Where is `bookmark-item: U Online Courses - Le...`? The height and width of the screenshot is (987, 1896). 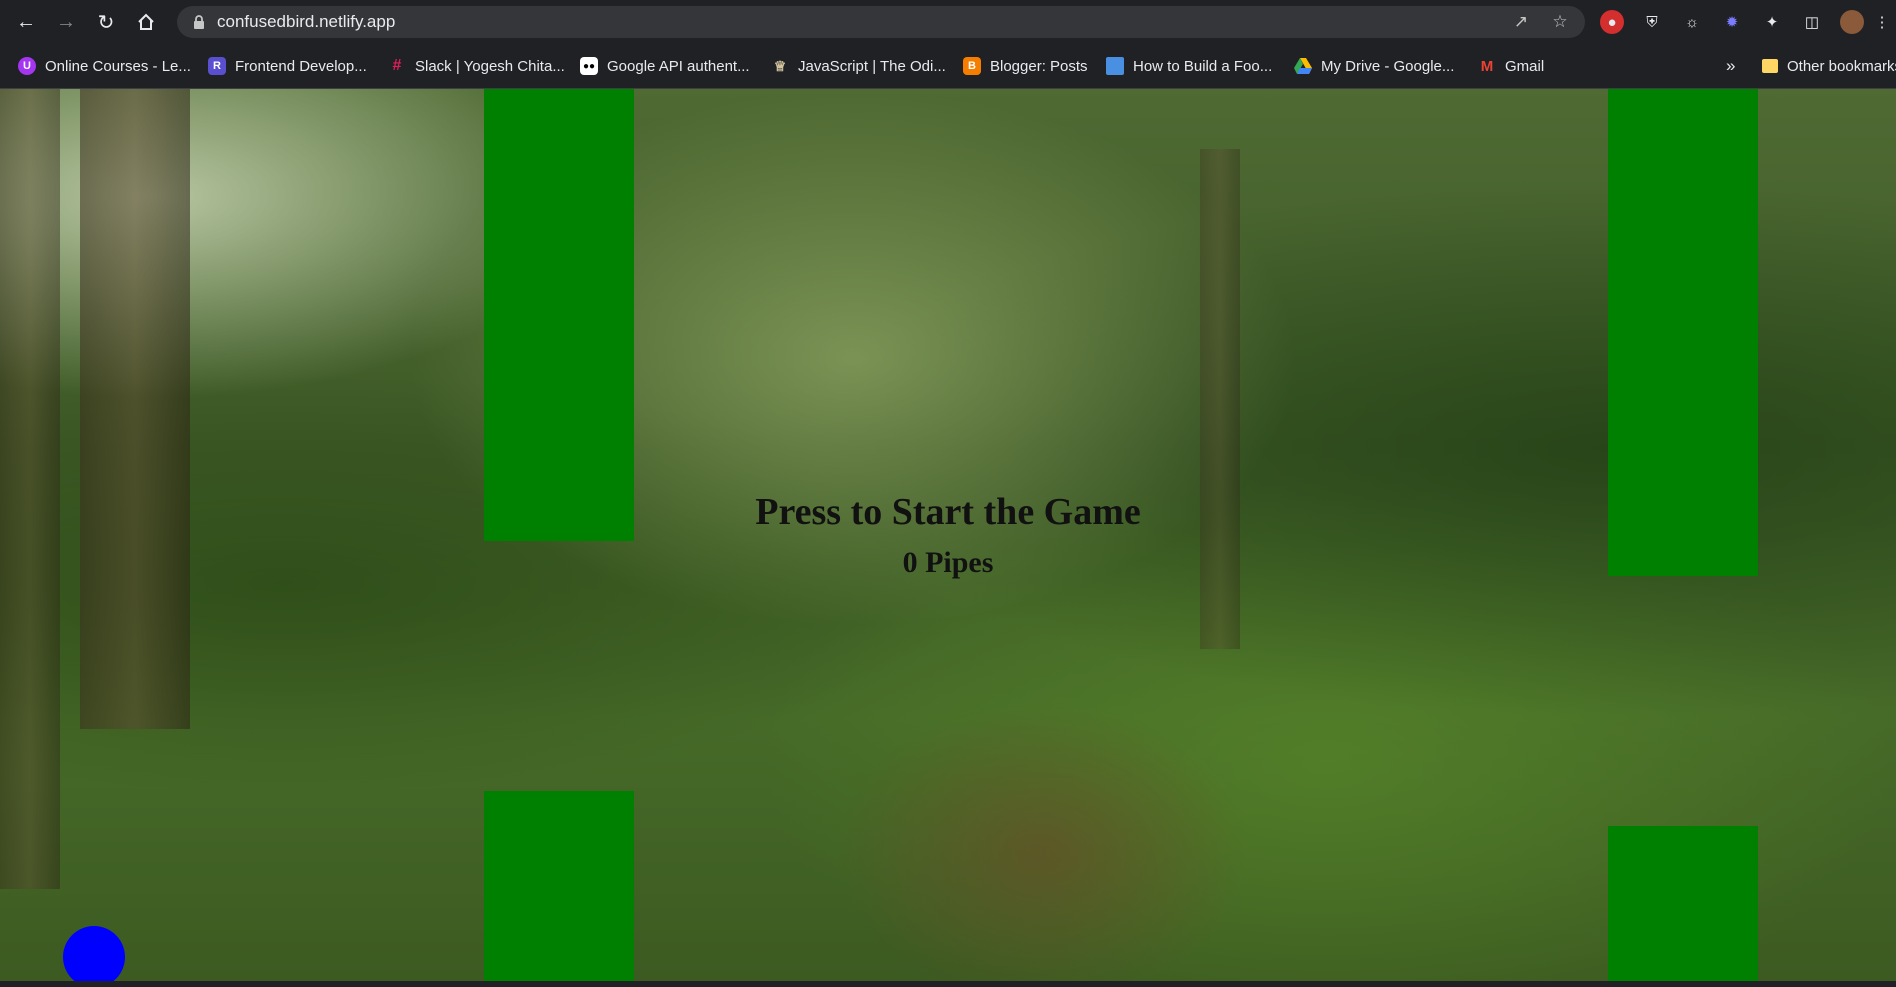
bookmark-item: U Online Courses - Le... is located at coordinates (104, 66).